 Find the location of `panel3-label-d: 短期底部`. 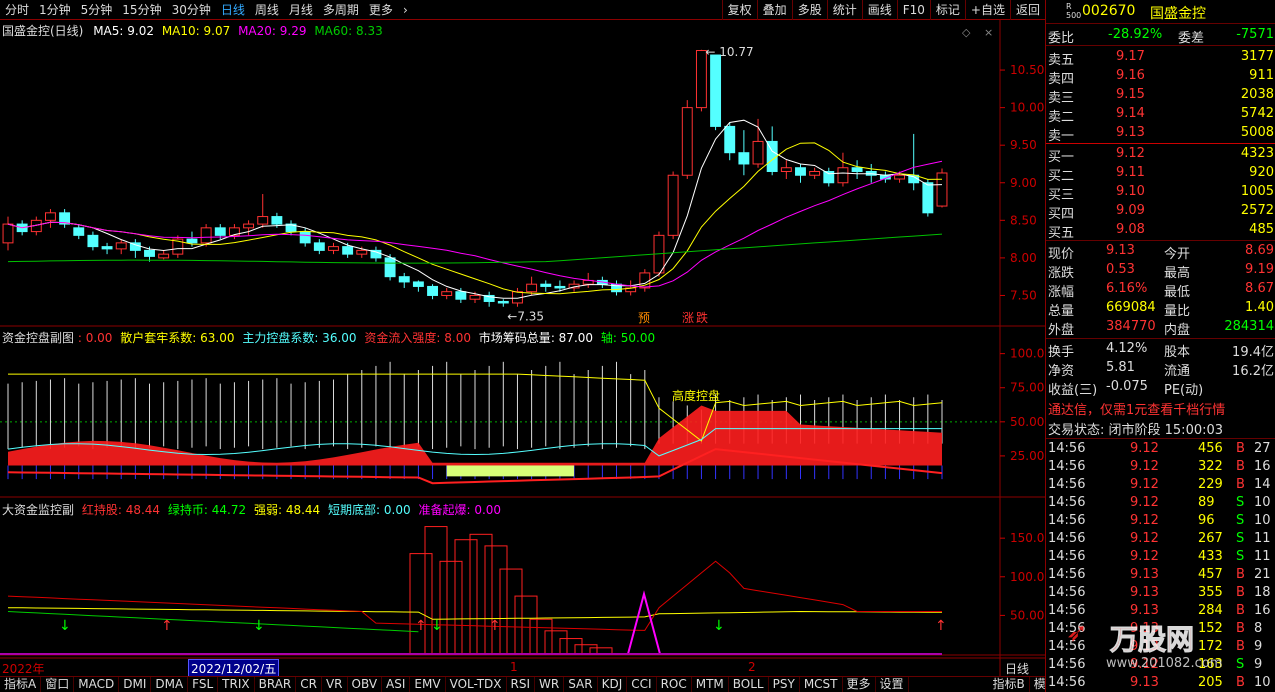

panel3-label-d: 短期底部 is located at coordinates (352, 510).